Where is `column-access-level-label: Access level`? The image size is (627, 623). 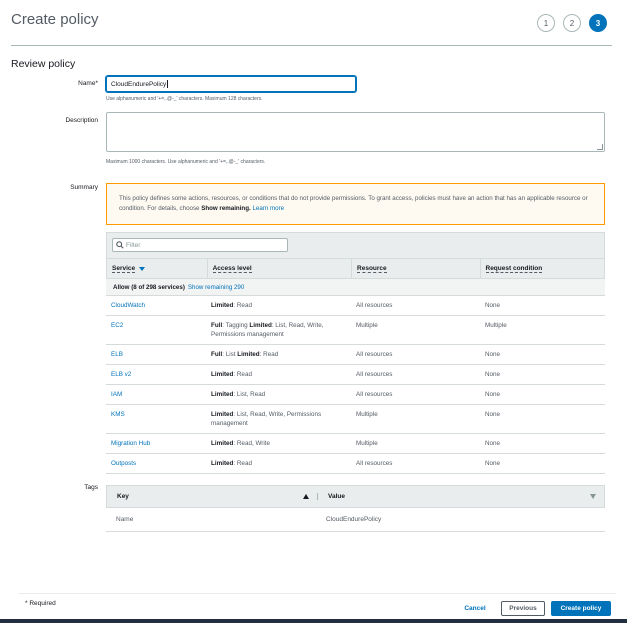 column-access-level-label: Access level is located at coordinates (232, 268).